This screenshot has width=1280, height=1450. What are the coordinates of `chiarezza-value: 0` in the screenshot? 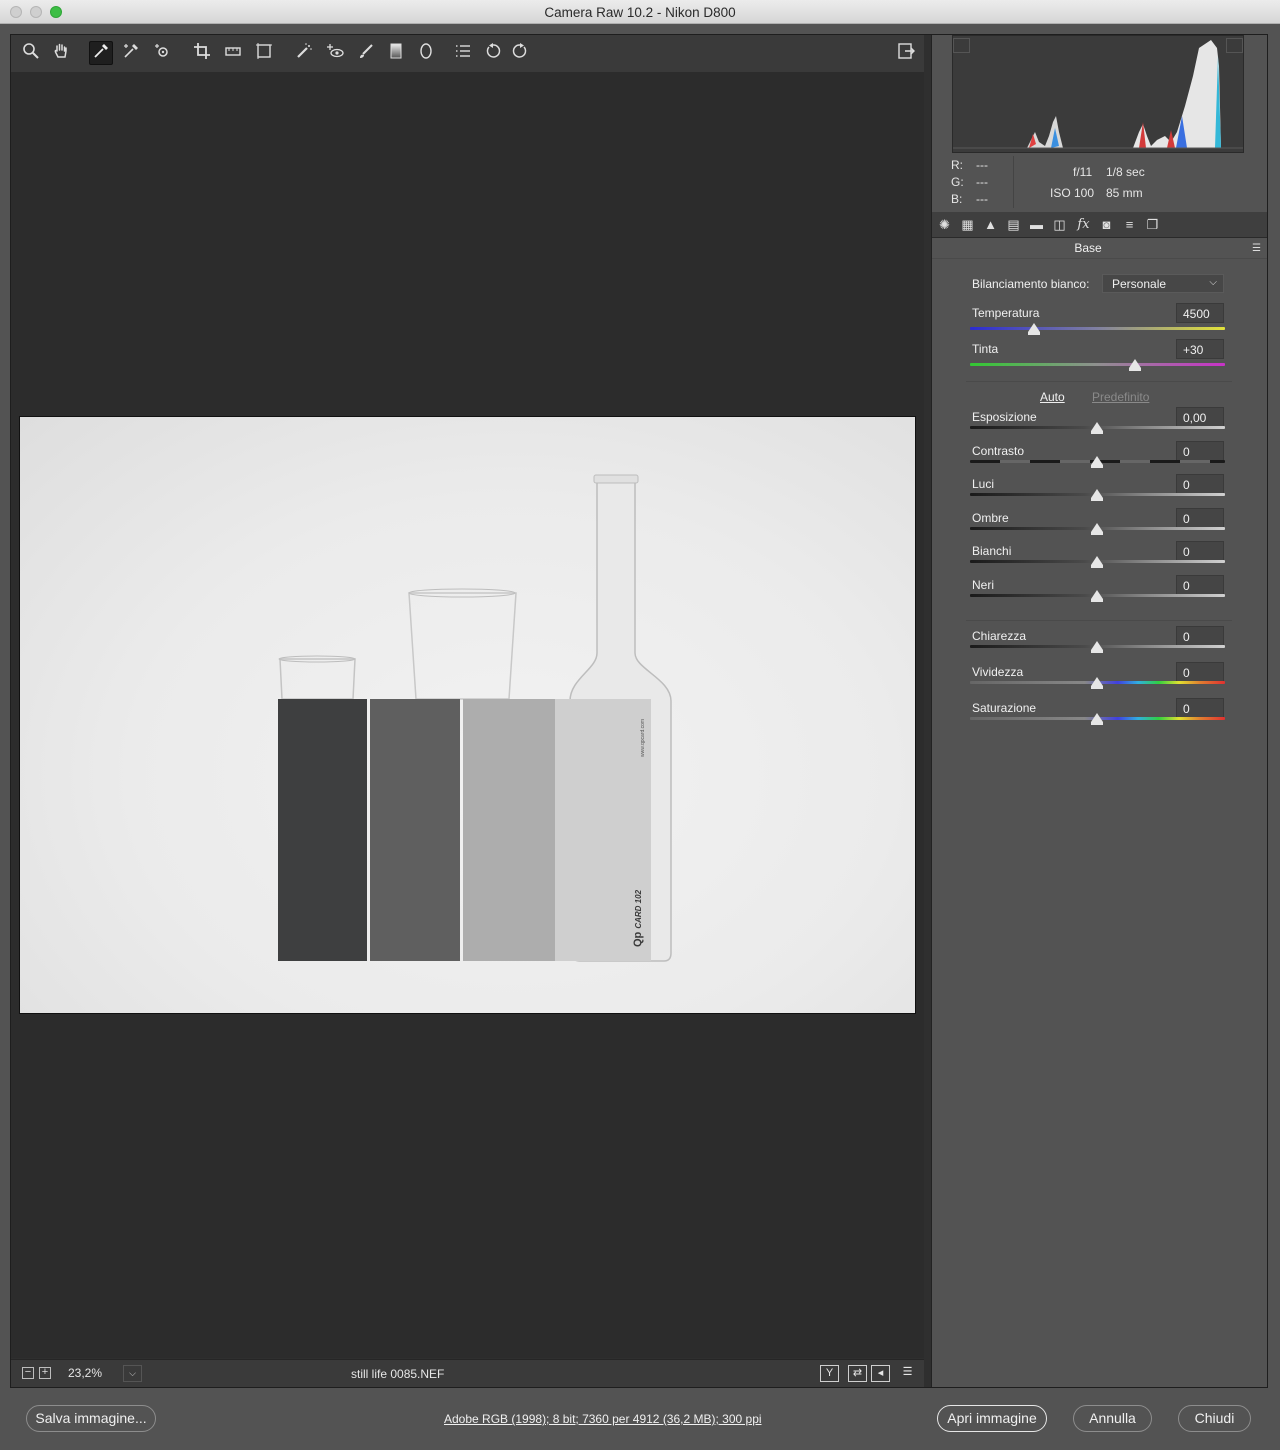 It's located at (1200, 636).